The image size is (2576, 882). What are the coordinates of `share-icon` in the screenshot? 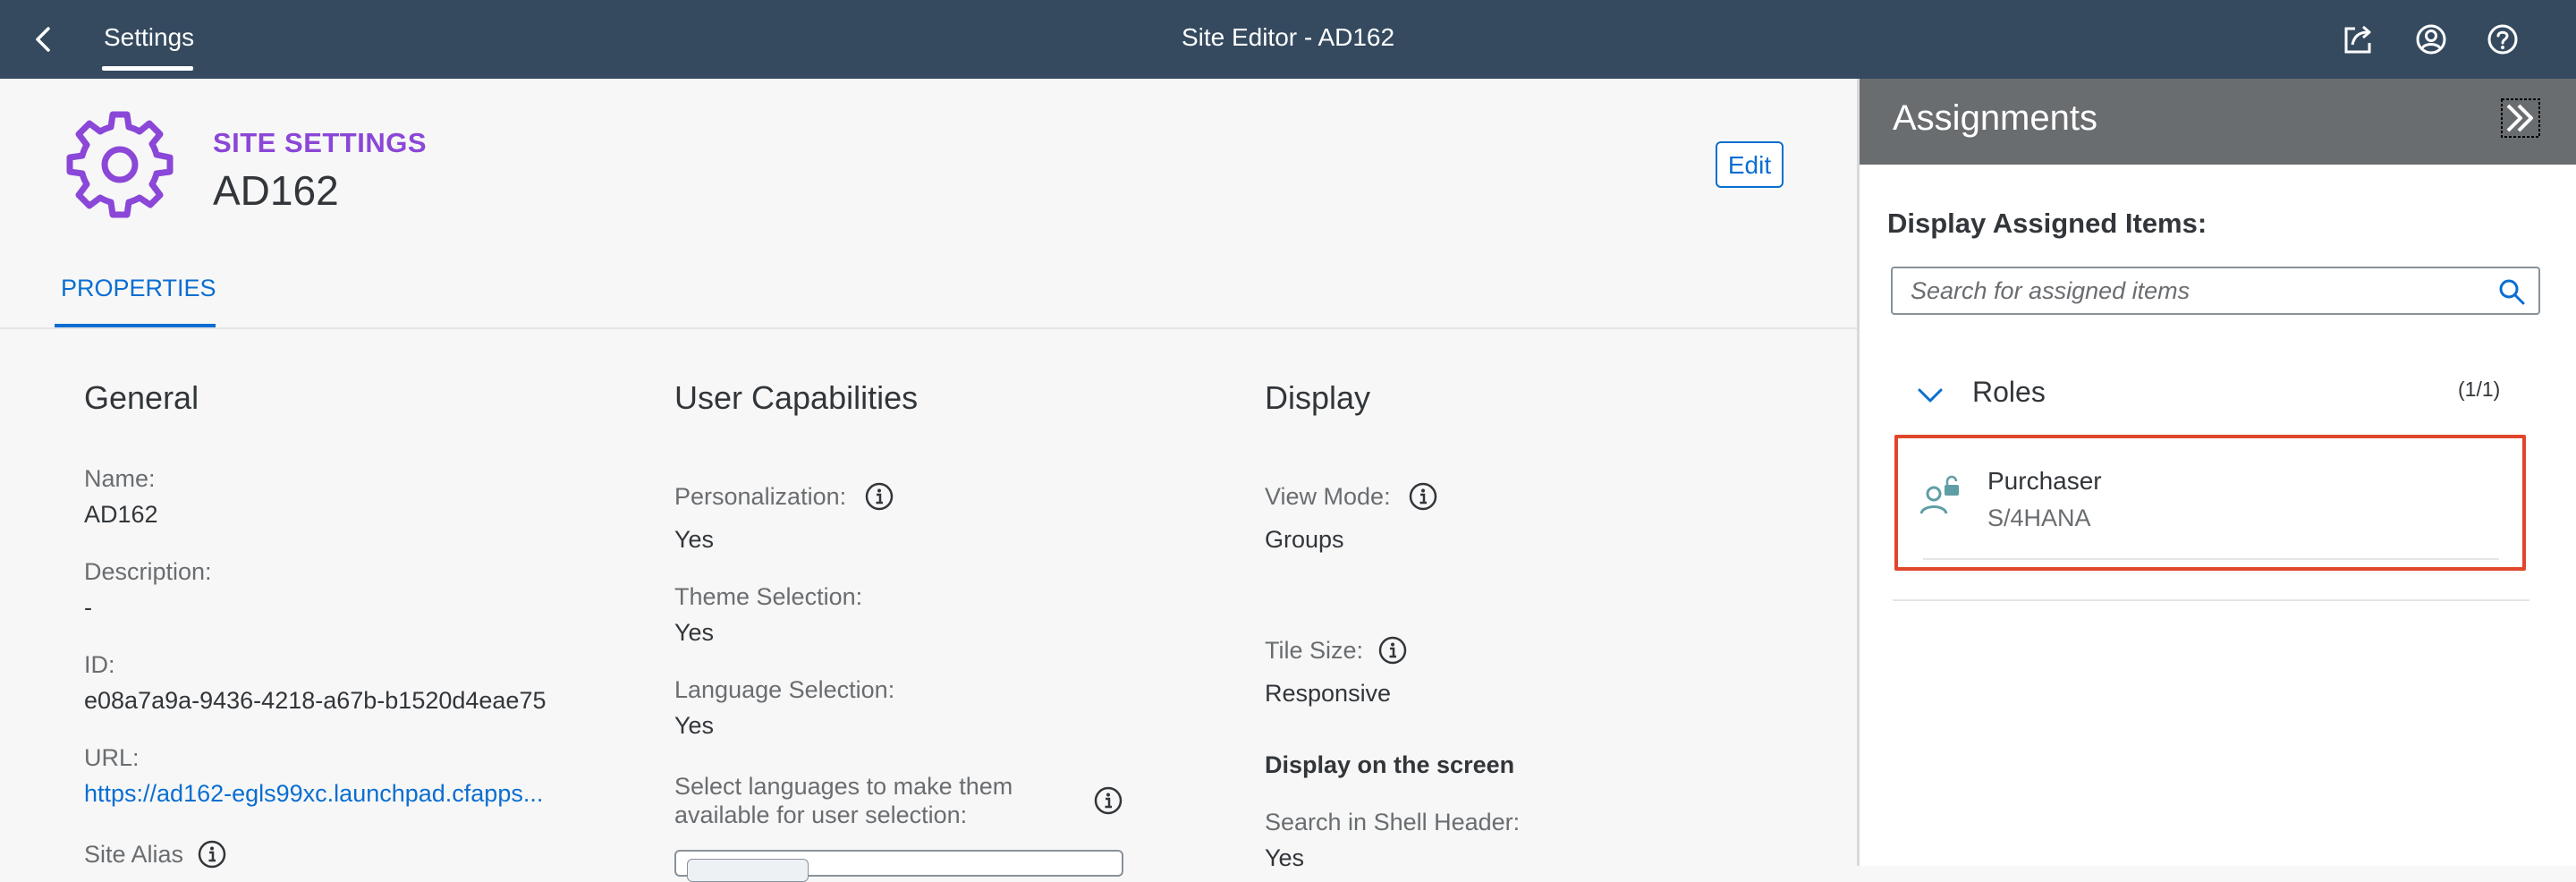 It's located at (2357, 39).